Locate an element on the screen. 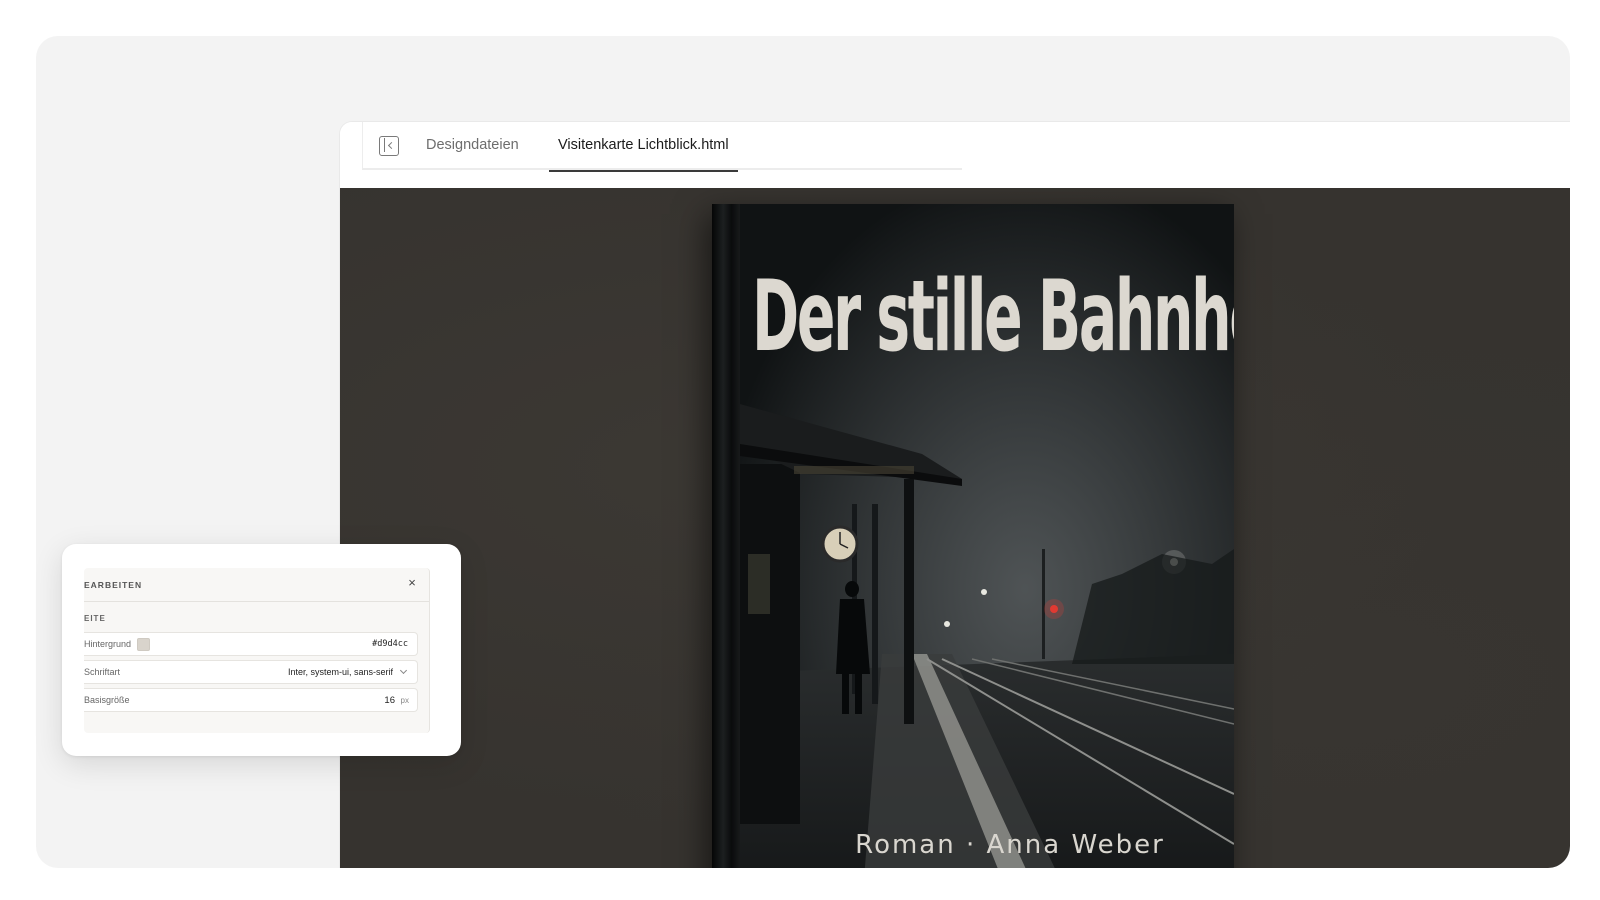 The height and width of the screenshot is (900, 1600). panel-header: EARBEITEN × is located at coordinates (256, 585).